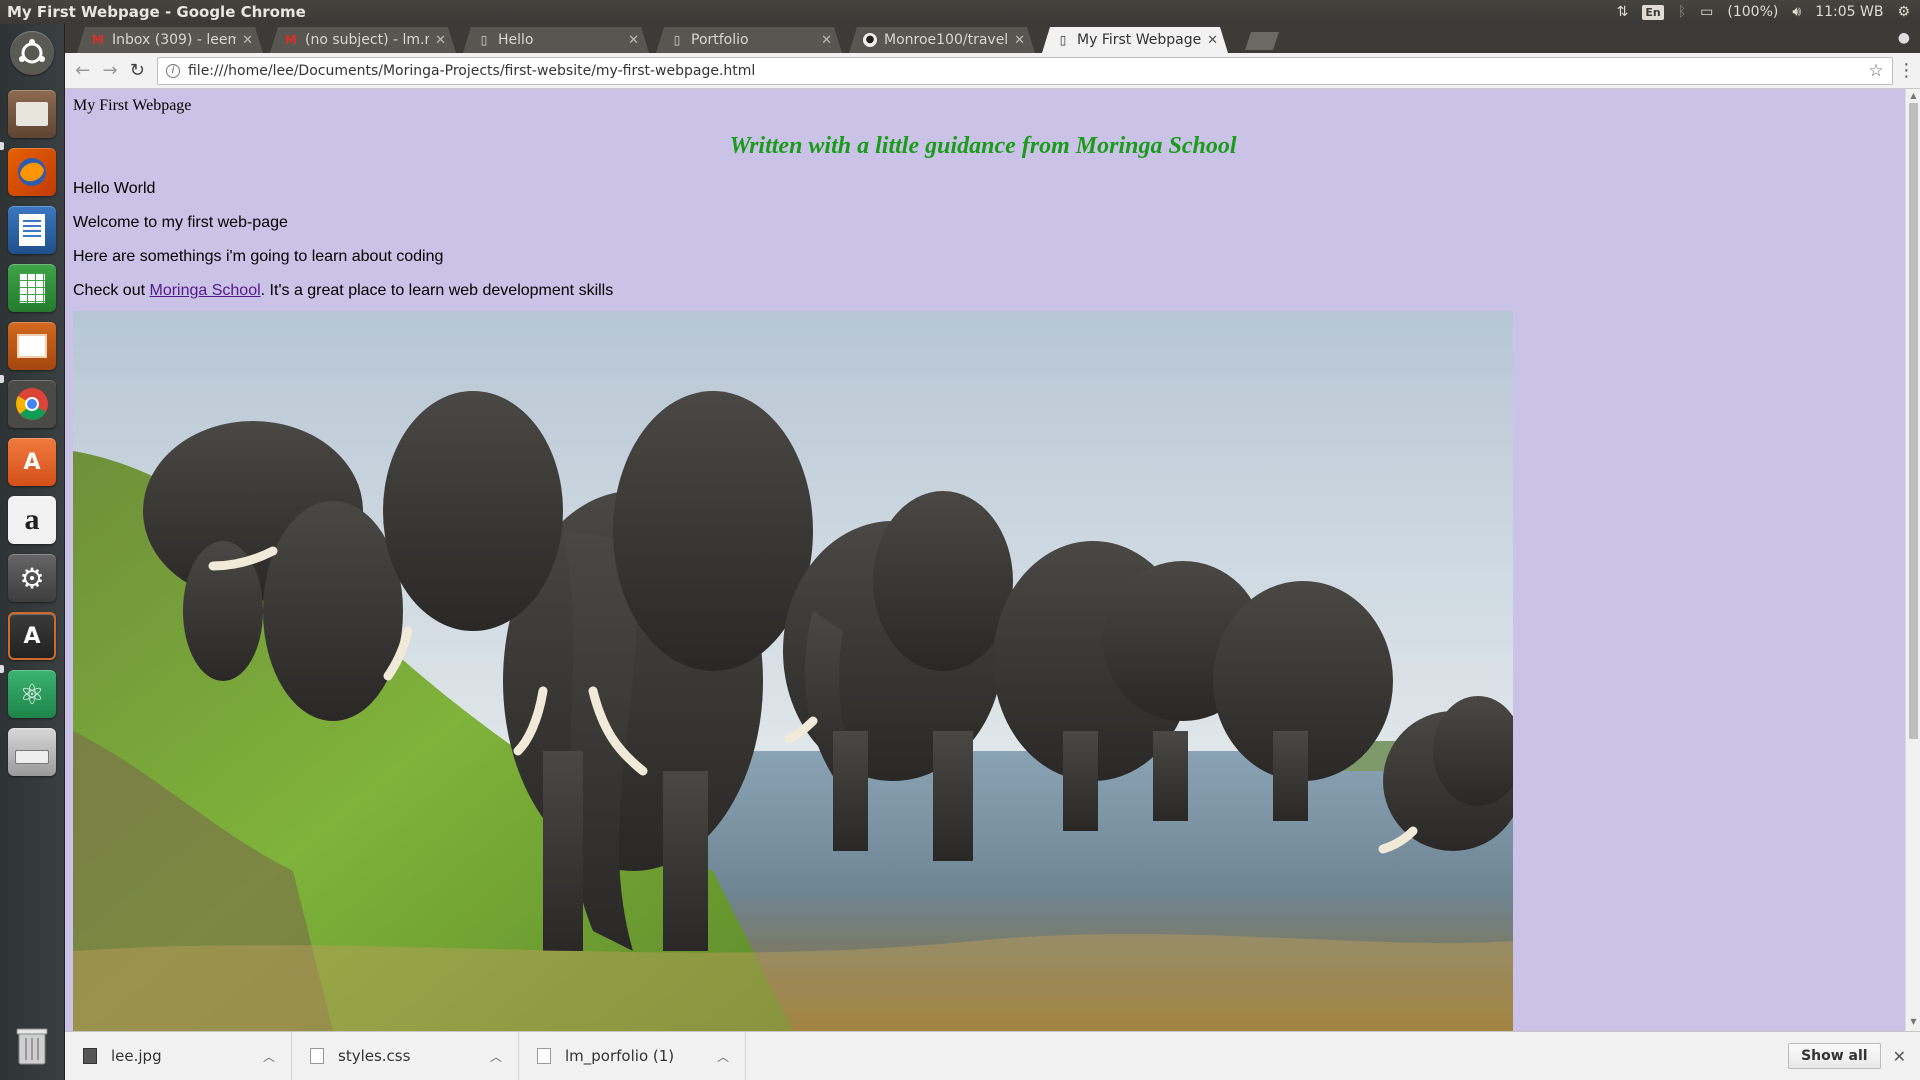 The image size is (1920, 1080). Describe the element at coordinates (114, 188) in the screenshot. I see `paragraph-hello: Hello World` at that location.